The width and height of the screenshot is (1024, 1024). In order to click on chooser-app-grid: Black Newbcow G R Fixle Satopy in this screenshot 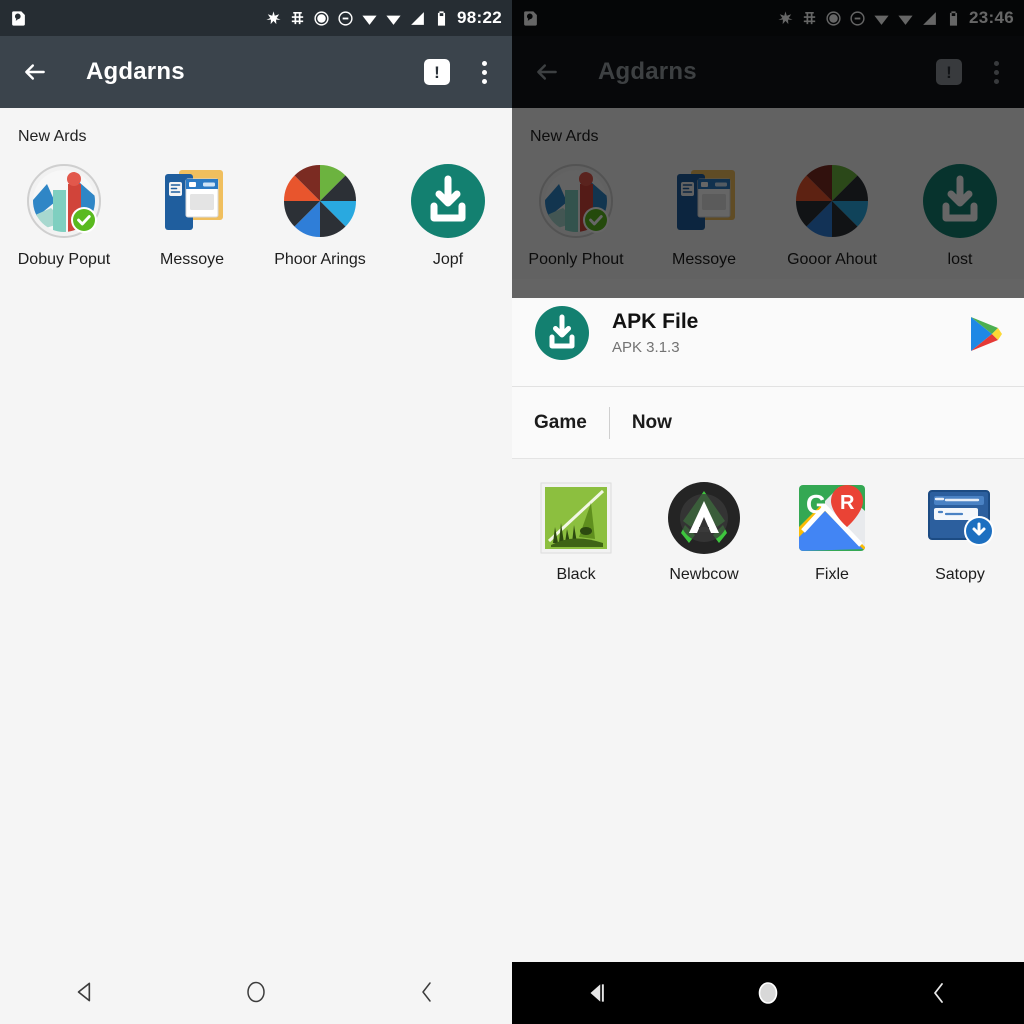, I will do `click(768, 526)`.